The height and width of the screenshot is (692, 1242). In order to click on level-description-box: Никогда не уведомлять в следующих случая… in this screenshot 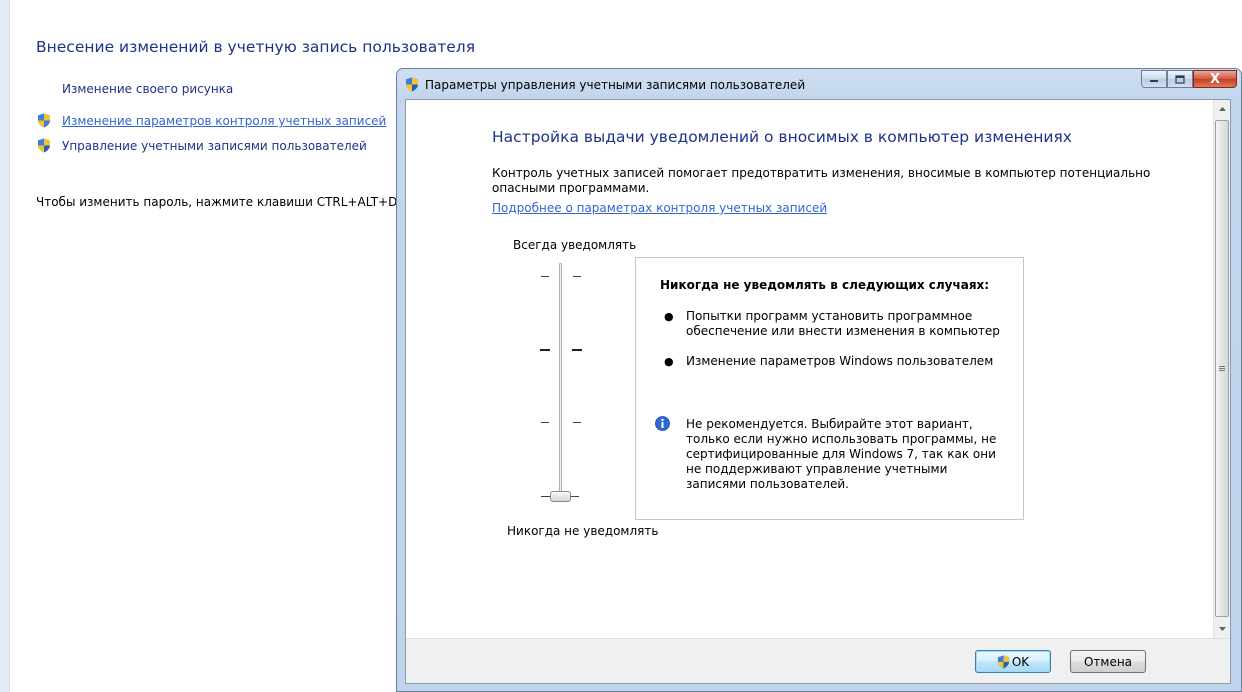, I will do `click(829, 388)`.